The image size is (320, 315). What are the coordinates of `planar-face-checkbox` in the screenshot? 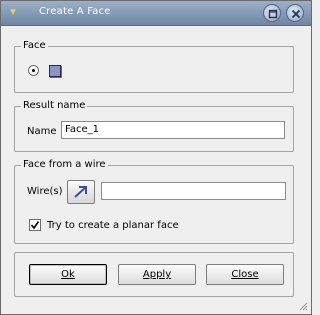 It's located at (35, 225).